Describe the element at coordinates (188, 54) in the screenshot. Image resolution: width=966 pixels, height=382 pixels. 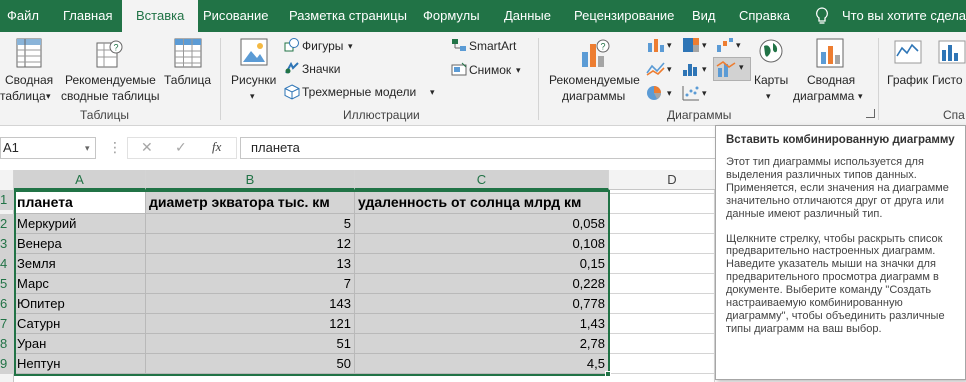
I see `table-icon` at that location.